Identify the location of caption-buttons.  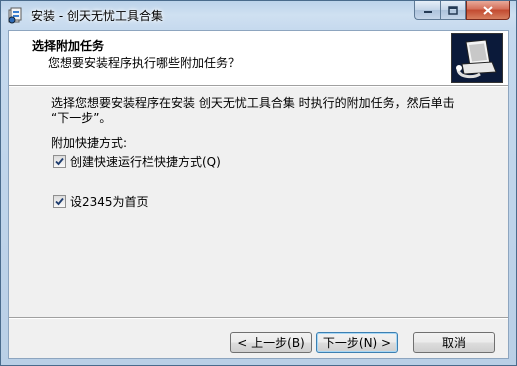
(462, 11).